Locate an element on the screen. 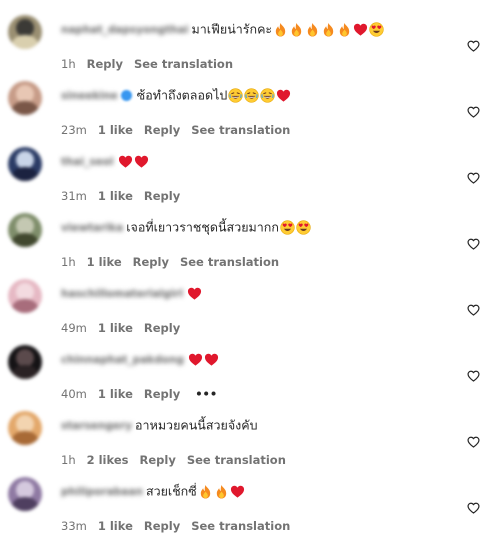 This screenshot has width=489, height=540. comment-body: chinnaphat_pakdong is located at coordinates (140, 359).